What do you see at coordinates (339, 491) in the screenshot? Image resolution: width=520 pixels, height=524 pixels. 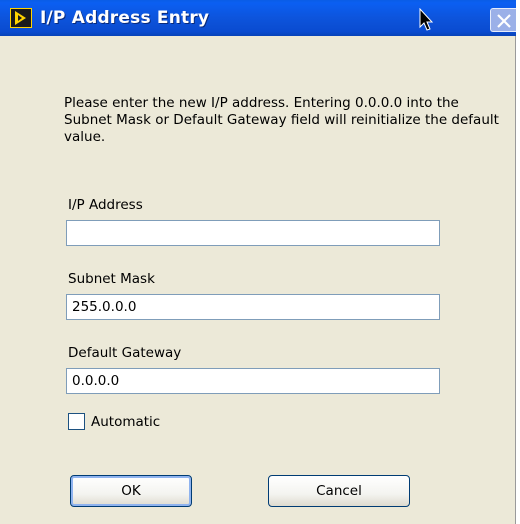 I see `cancel-button: Cancel` at bounding box center [339, 491].